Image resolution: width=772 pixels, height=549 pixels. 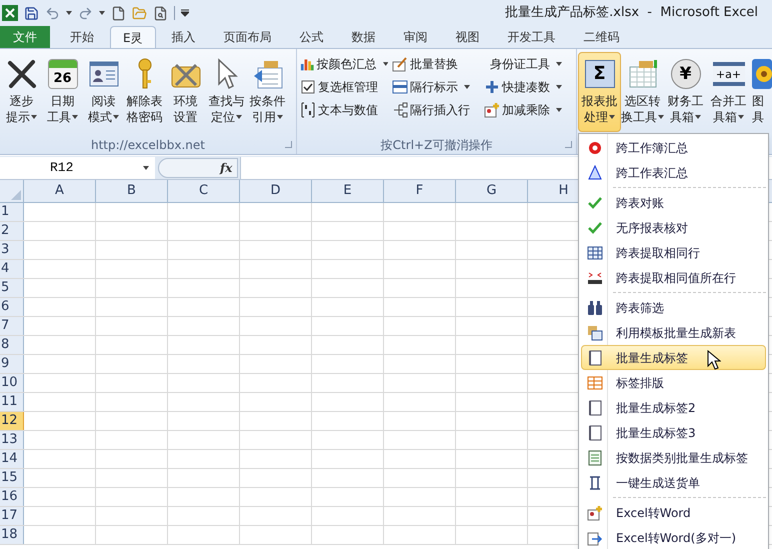 I want to click on ribbon-tab: 插入, so click(x=184, y=37).